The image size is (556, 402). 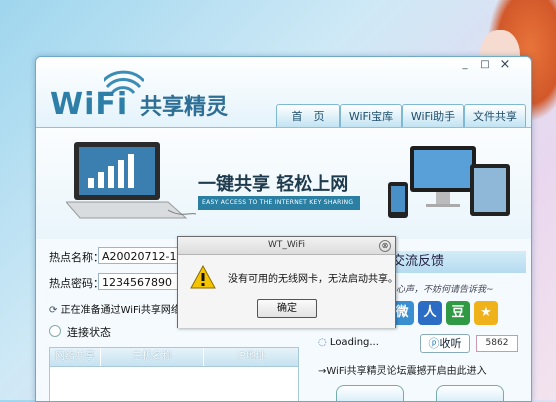 What do you see at coordinates (251, 357) in the screenshot?
I see `column-header: IP地址` at bounding box center [251, 357].